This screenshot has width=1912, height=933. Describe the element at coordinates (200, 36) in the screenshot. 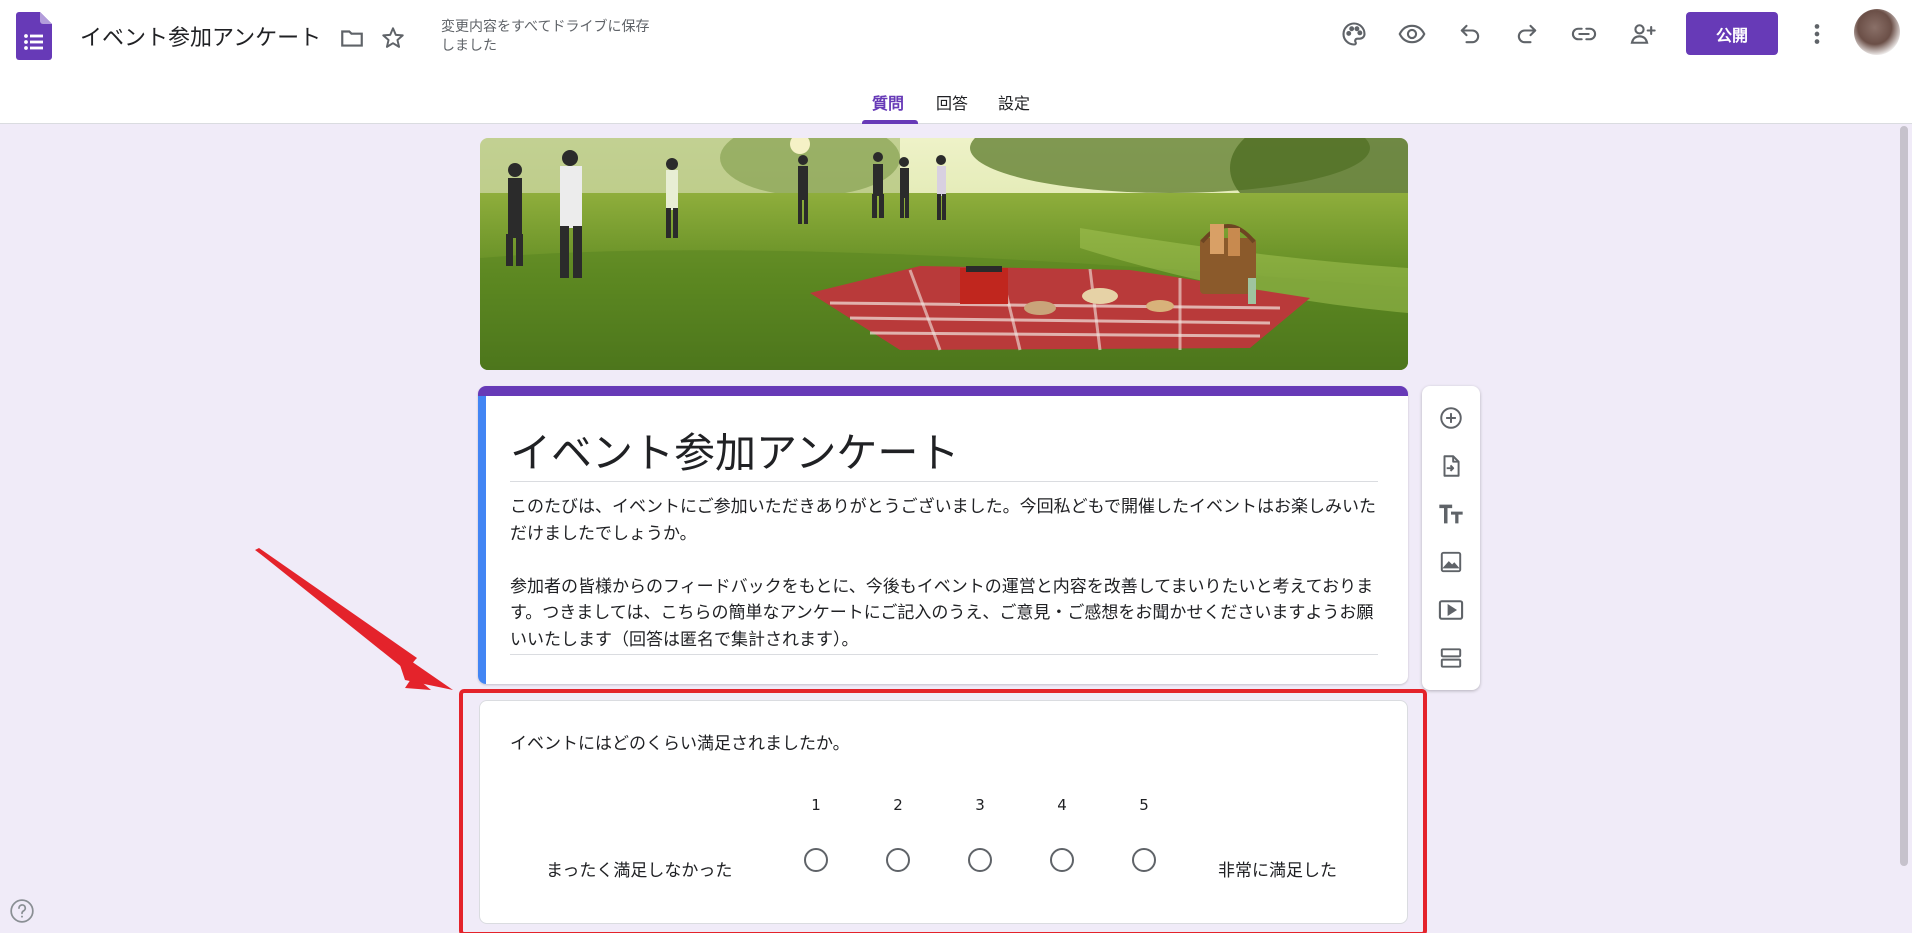

I see `document-title: イベント参加アンケート` at that location.